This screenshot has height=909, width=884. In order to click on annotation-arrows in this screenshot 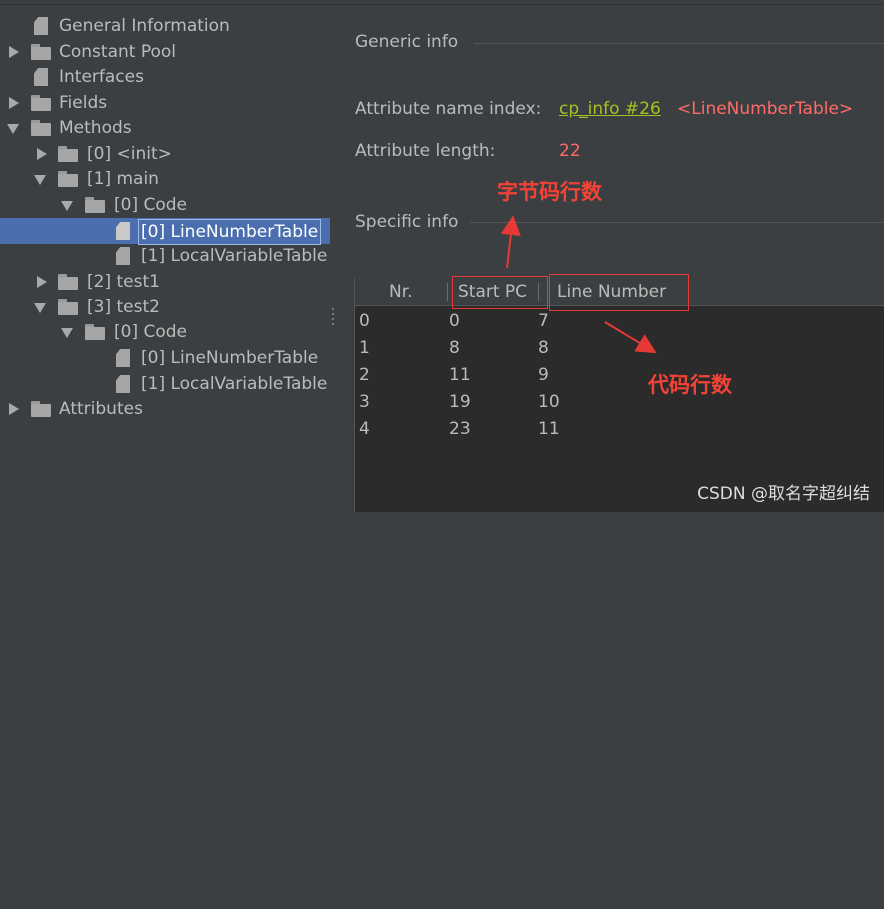, I will do `click(578, 284)`.